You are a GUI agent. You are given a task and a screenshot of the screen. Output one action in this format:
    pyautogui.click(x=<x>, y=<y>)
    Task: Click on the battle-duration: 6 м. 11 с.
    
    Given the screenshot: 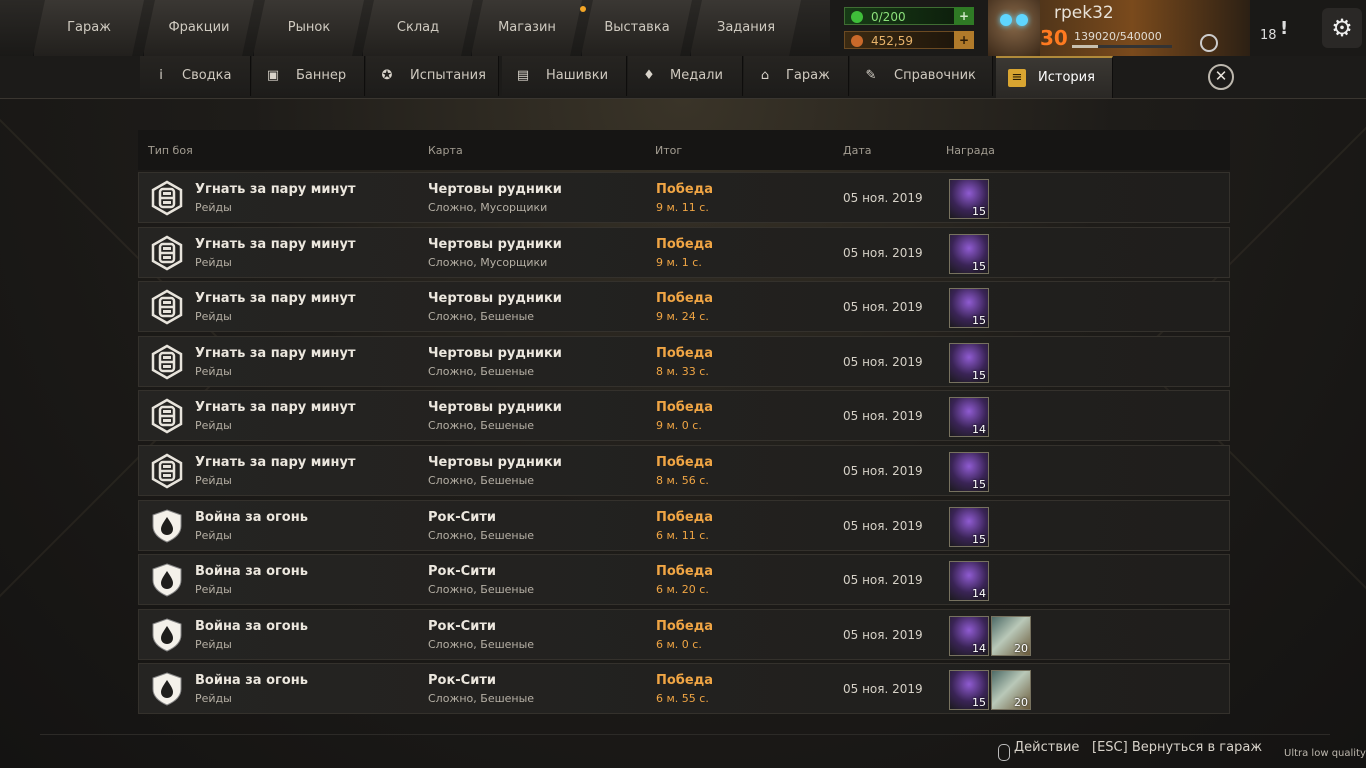 What is the action you would take?
    pyautogui.click(x=682, y=535)
    